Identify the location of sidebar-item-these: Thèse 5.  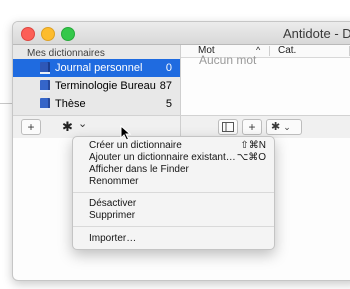
(96, 104).